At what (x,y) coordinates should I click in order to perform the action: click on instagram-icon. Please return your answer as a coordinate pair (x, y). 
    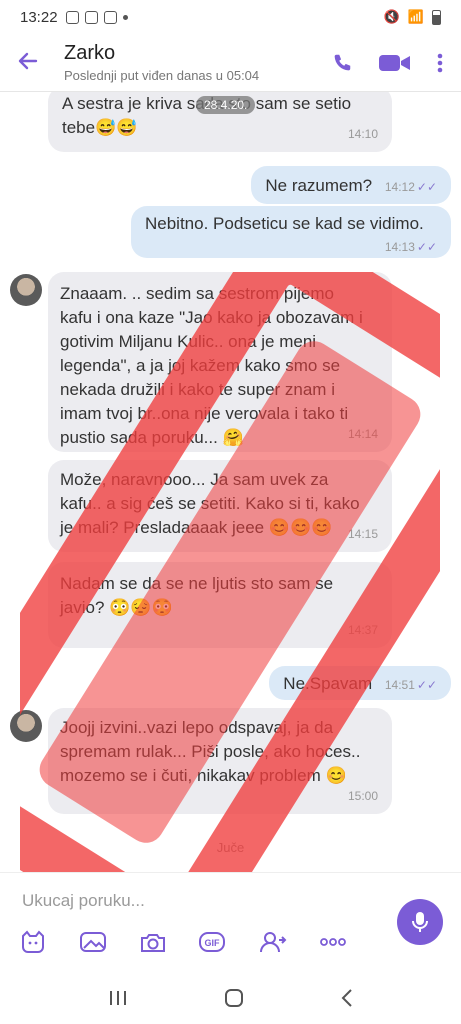
    Looking at the image, I should click on (72, 17).